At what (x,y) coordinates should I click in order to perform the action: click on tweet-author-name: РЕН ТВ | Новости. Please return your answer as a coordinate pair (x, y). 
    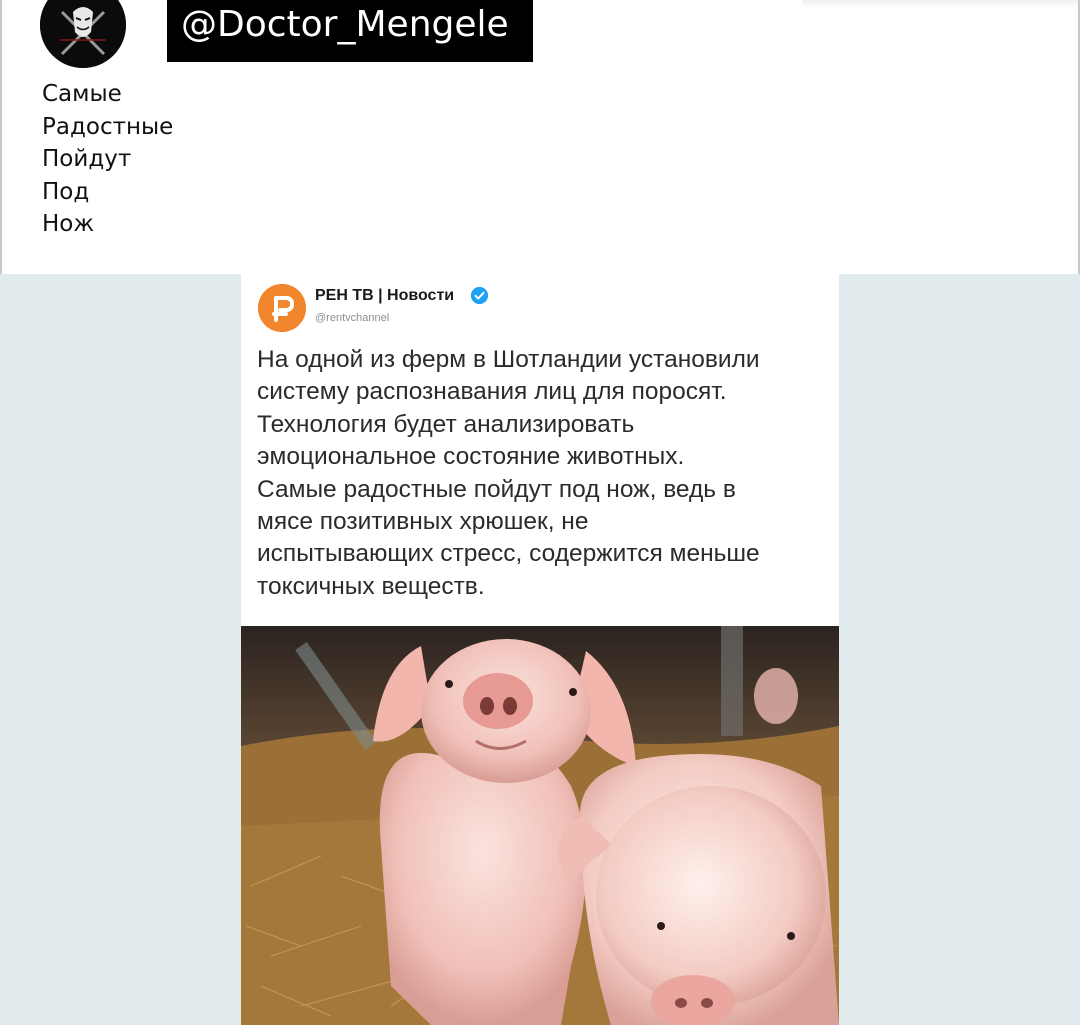
    Looking at the image, I should click on (384, 296).